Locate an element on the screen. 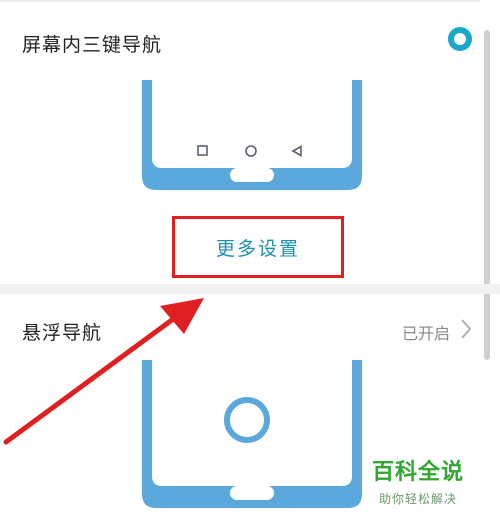 The image size is (500, 523). red-arrow-annotation is located at coordinates (103, 371).